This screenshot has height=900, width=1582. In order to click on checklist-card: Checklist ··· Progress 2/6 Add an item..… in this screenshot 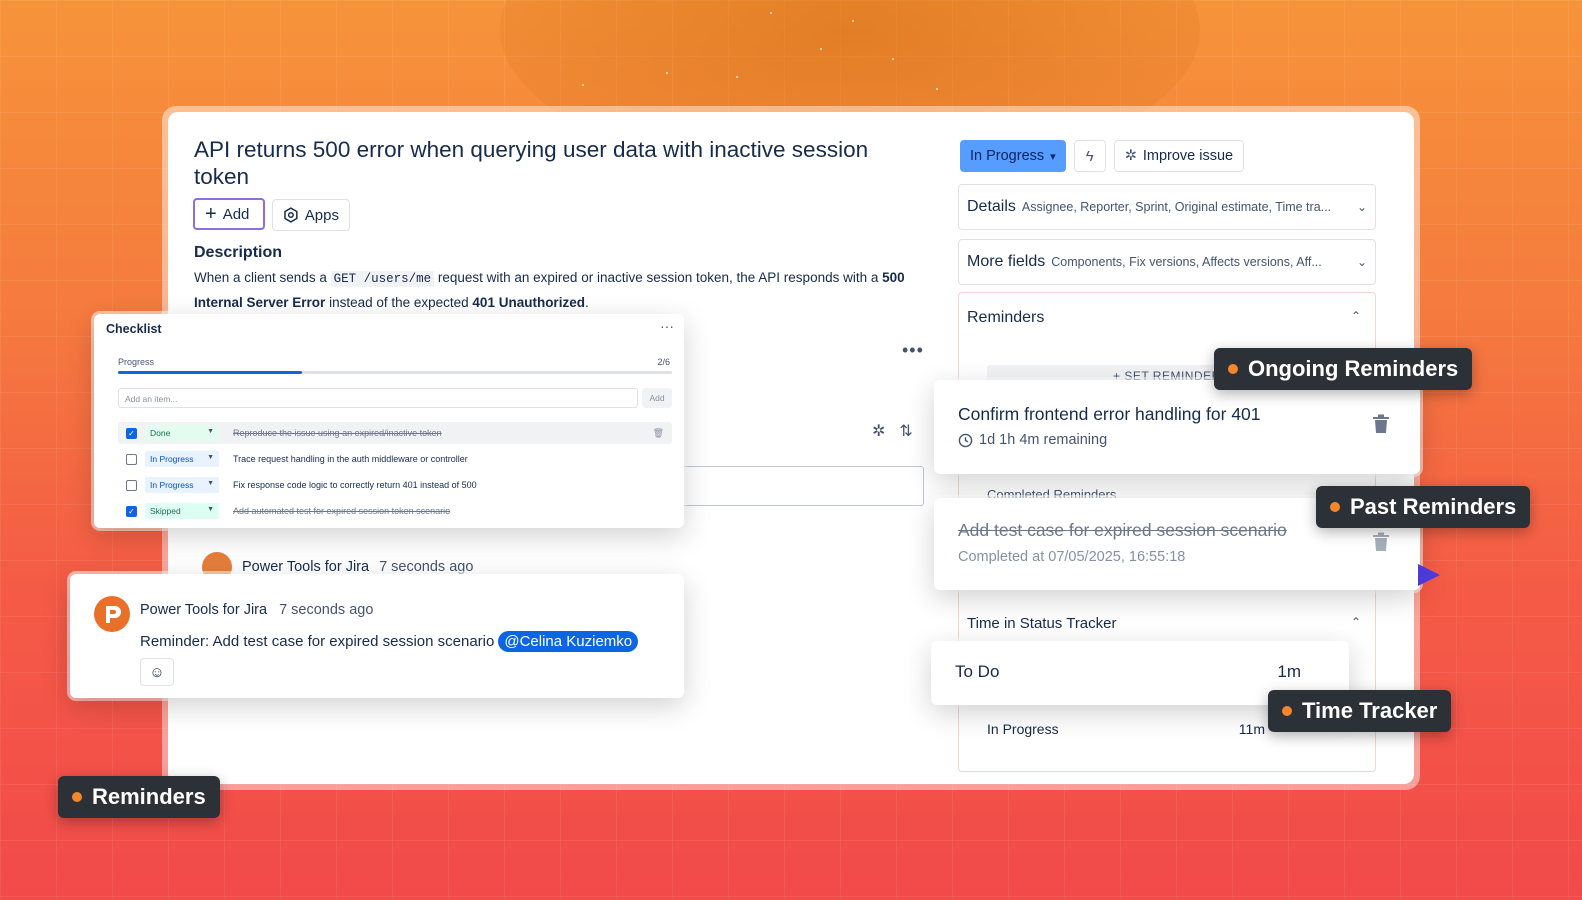, I will do `click(389, 421)`.